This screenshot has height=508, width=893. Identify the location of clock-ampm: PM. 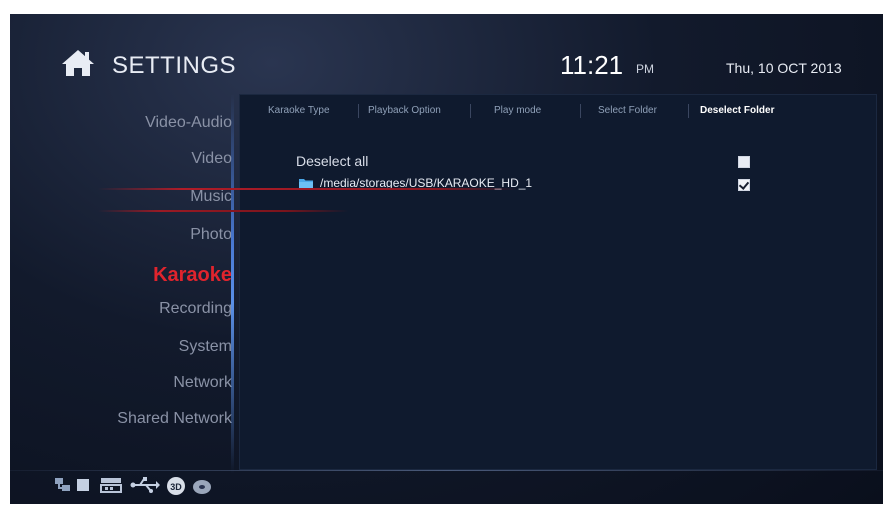
(645, 69).